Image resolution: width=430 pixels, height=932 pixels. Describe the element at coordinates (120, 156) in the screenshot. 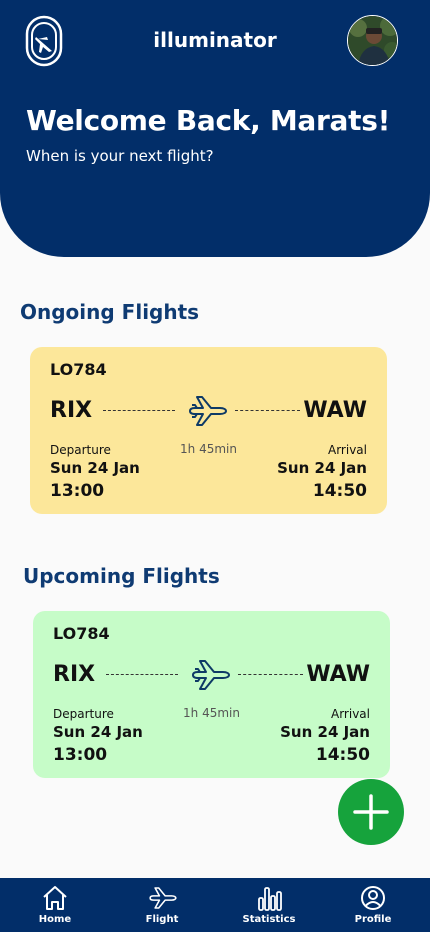

I see `welcome-subtitle: When is your next flight?` at that location.